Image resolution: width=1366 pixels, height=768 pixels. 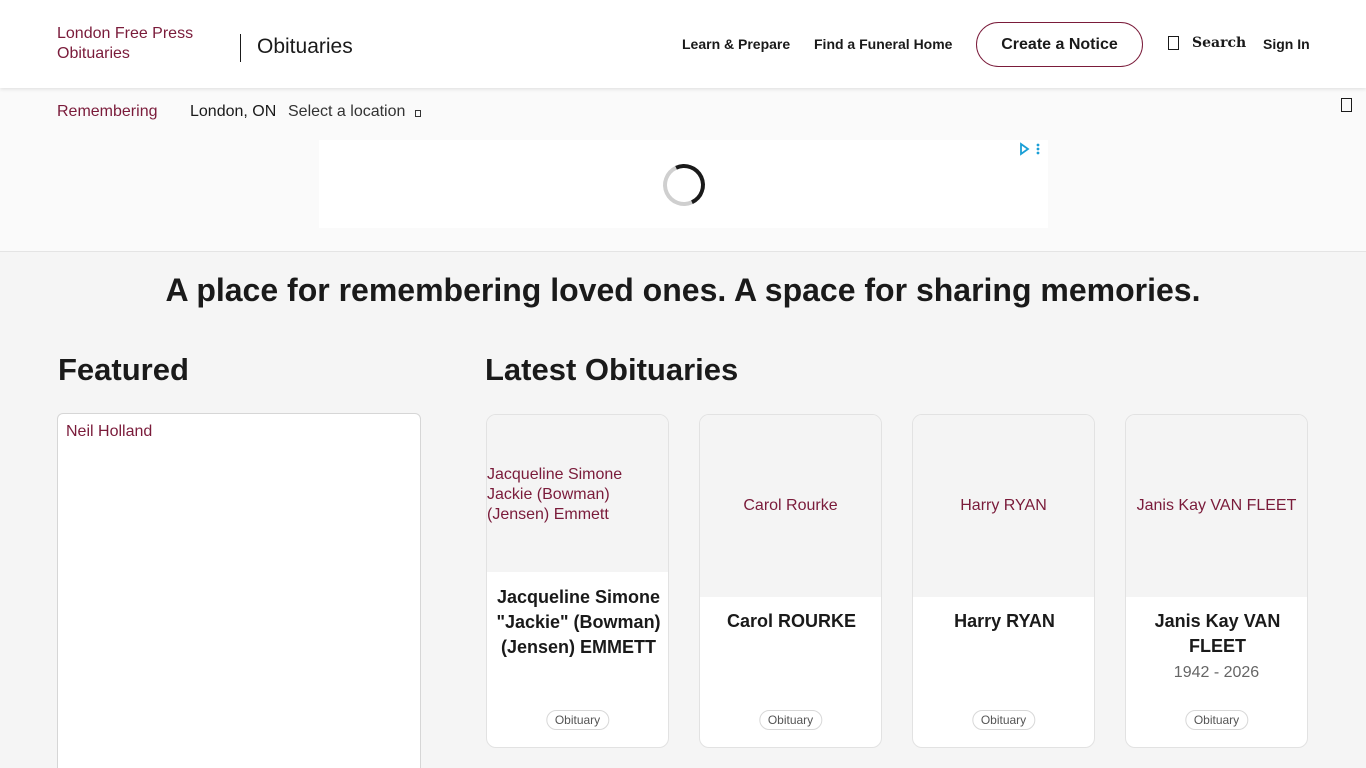 What do you see at coordinates (233, 111) in the screenshot?
I see `current-location: London, ON` at bounding box center [233, 111].